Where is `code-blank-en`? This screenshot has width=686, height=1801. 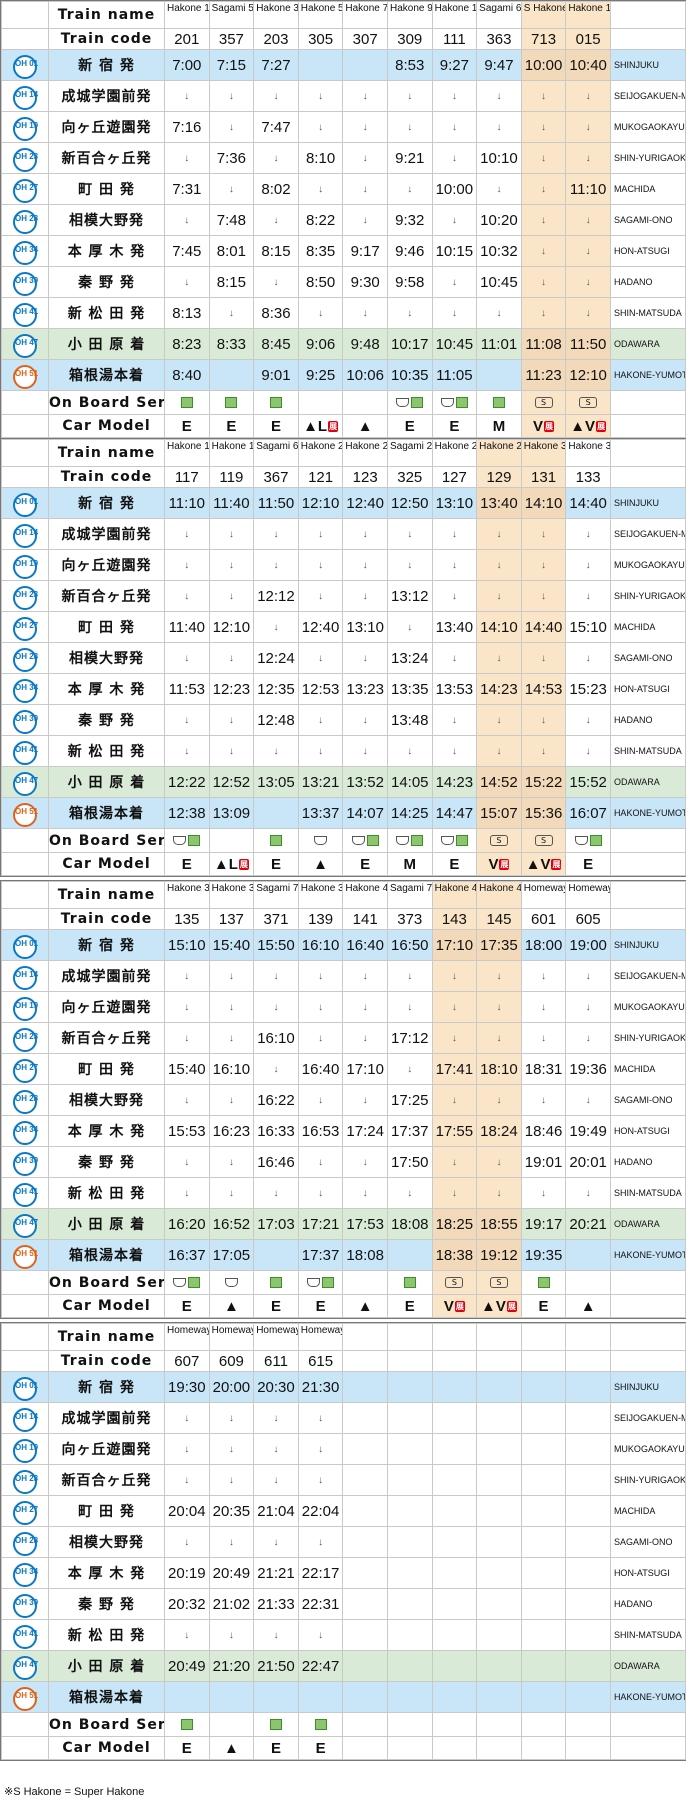
code-blank-en is located at coordinates (647, 919).